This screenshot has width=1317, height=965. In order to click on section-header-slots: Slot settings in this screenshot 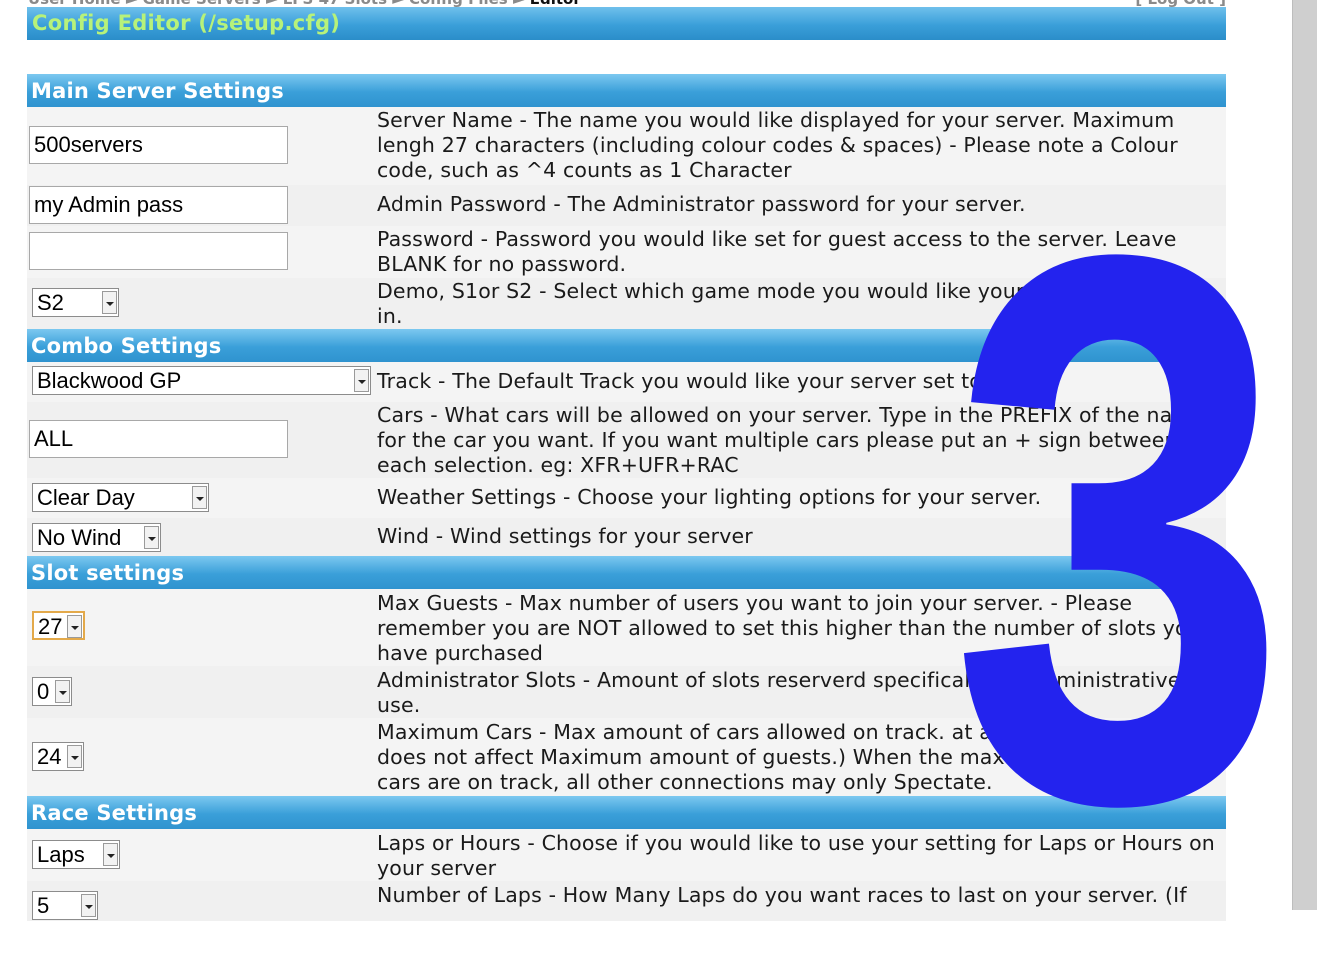, I will do `click(626, 572)`.